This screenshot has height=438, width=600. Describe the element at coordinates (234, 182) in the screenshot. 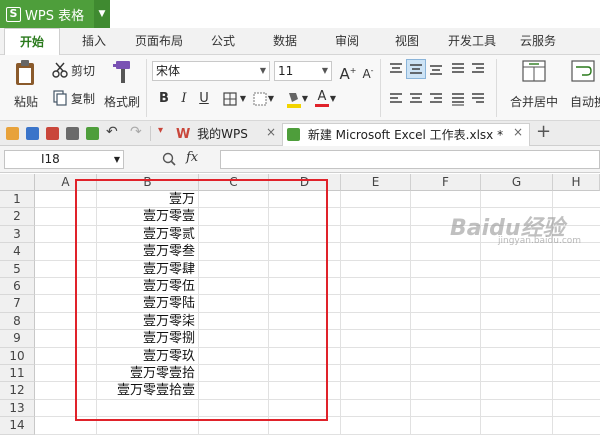

I see `column-header-c: C` at that location.